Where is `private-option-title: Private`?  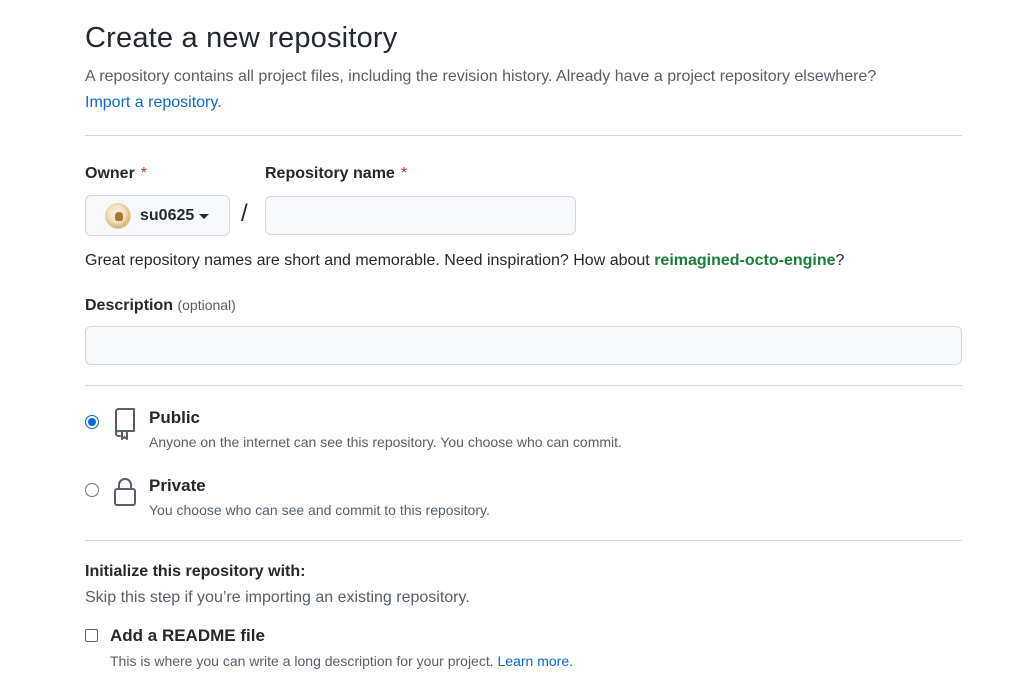 private-option-title: Private is located at coordinates (177, 486).